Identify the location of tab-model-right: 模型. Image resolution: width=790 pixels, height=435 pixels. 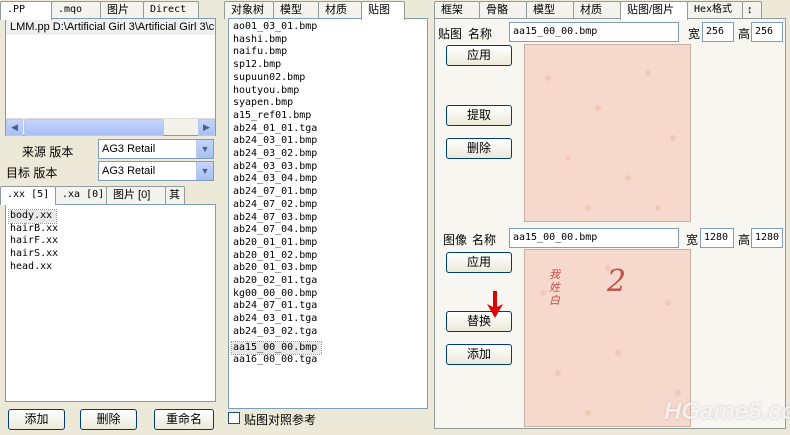
(550, 10).